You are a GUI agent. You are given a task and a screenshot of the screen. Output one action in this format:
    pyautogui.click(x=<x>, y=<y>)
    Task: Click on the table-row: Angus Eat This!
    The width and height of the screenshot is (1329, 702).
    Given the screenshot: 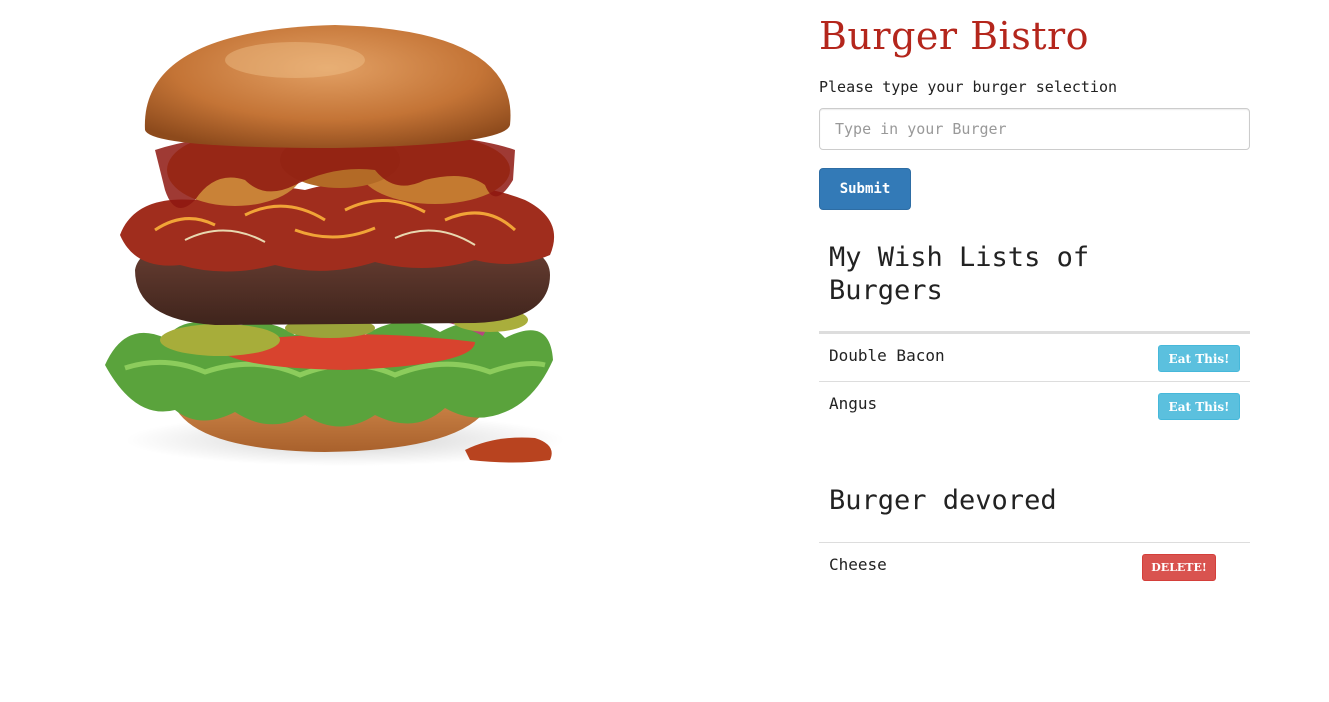 What is the action you would take?
    pyautogui.click(x=1034, y=405)
    